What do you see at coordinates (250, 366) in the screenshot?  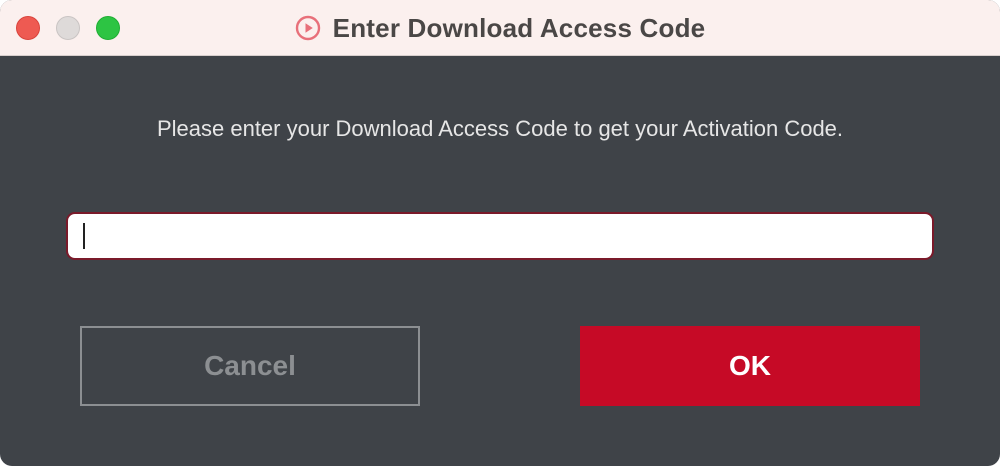 I see `cancel-button: Cancel` at bounding box center [250, 366].